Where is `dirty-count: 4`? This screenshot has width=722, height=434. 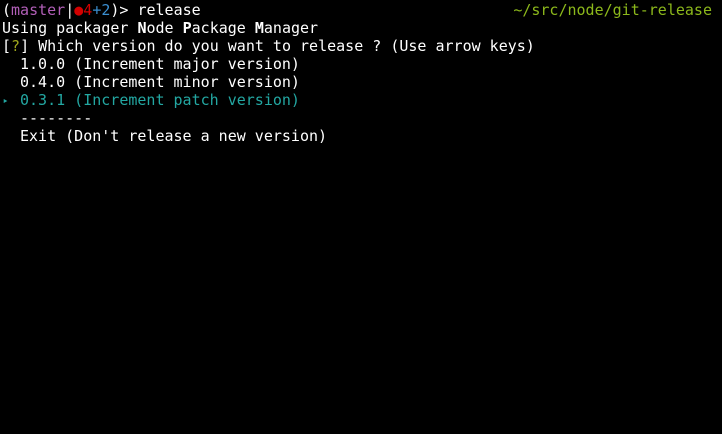
dirty-count: 4 is located at coordinates (88, 10).